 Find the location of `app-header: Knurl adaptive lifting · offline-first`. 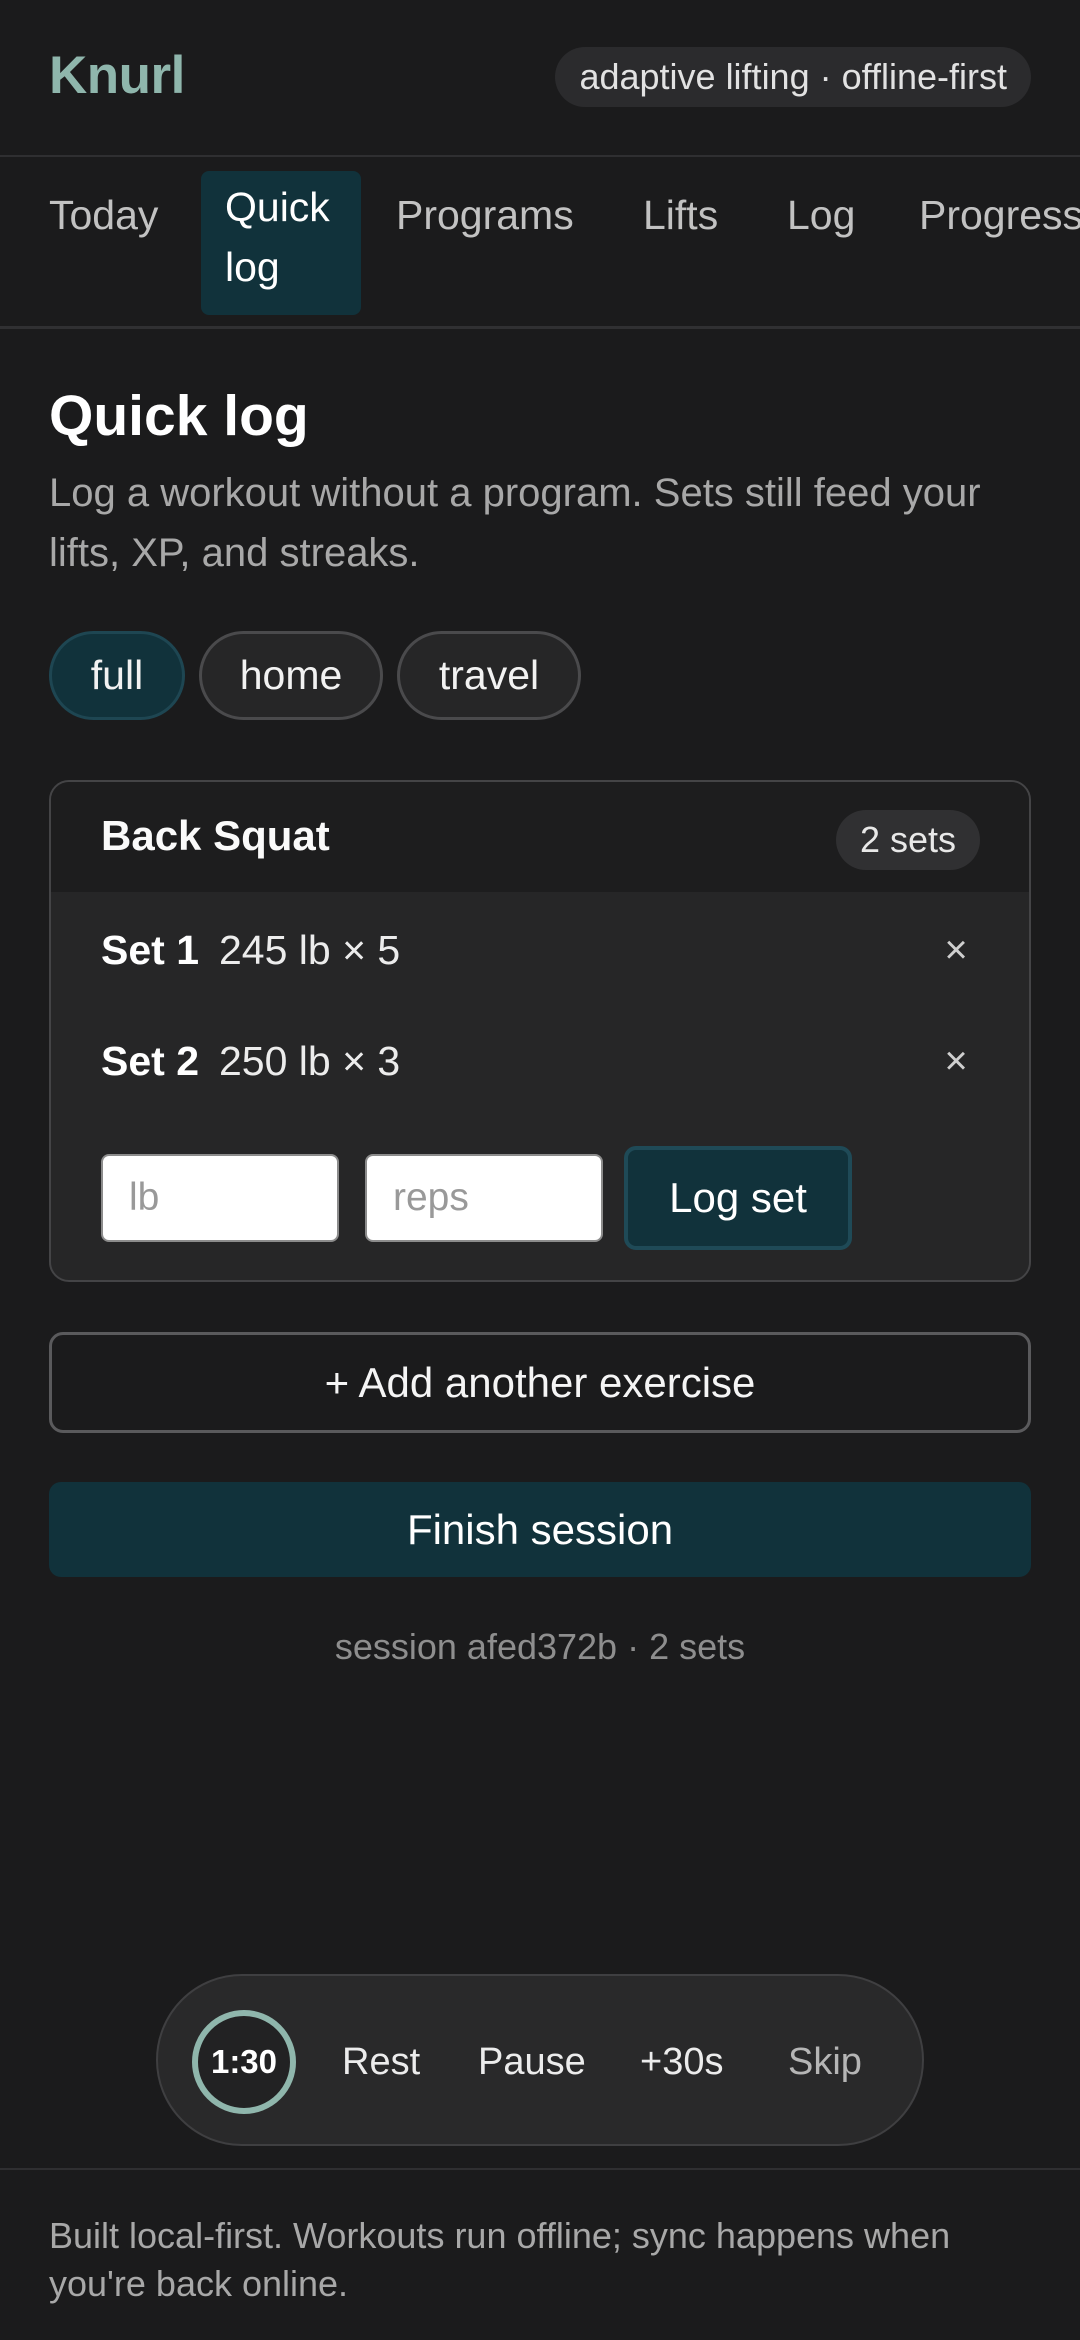

app-header: Knurl adaptive lifting · offline-first is located at coordinates (540, 78).